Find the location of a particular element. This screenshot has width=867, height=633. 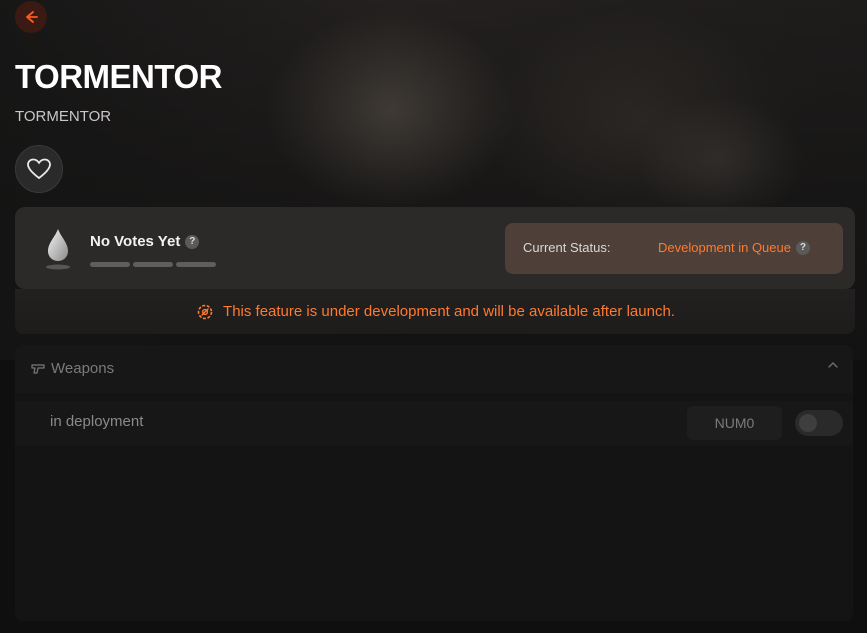

arrow-left-icon is located at coordinates (32, 17).